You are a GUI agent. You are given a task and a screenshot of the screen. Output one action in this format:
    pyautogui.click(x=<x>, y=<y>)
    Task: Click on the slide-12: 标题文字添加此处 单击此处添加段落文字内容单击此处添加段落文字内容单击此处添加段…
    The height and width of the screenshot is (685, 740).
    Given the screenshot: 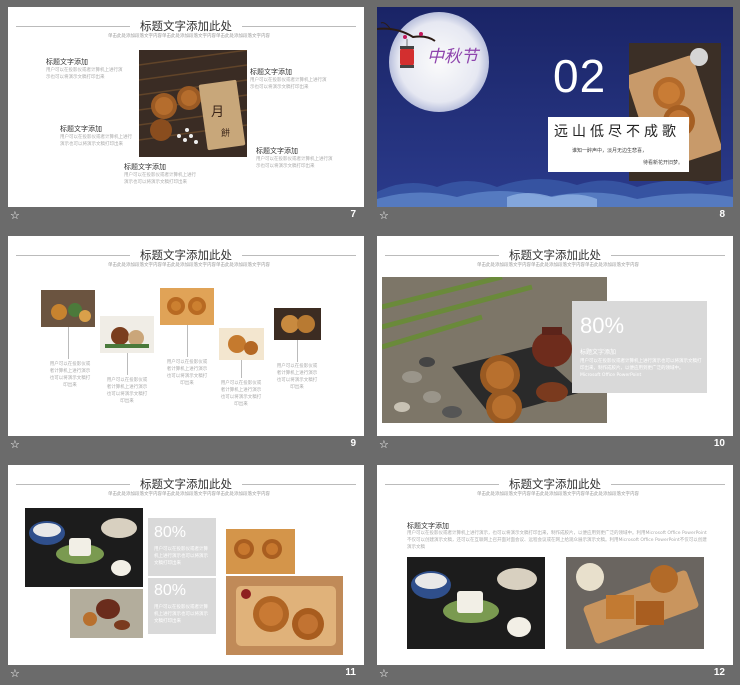 What is the action you would take?
    pyautogui.click(x=555, y=565)
    